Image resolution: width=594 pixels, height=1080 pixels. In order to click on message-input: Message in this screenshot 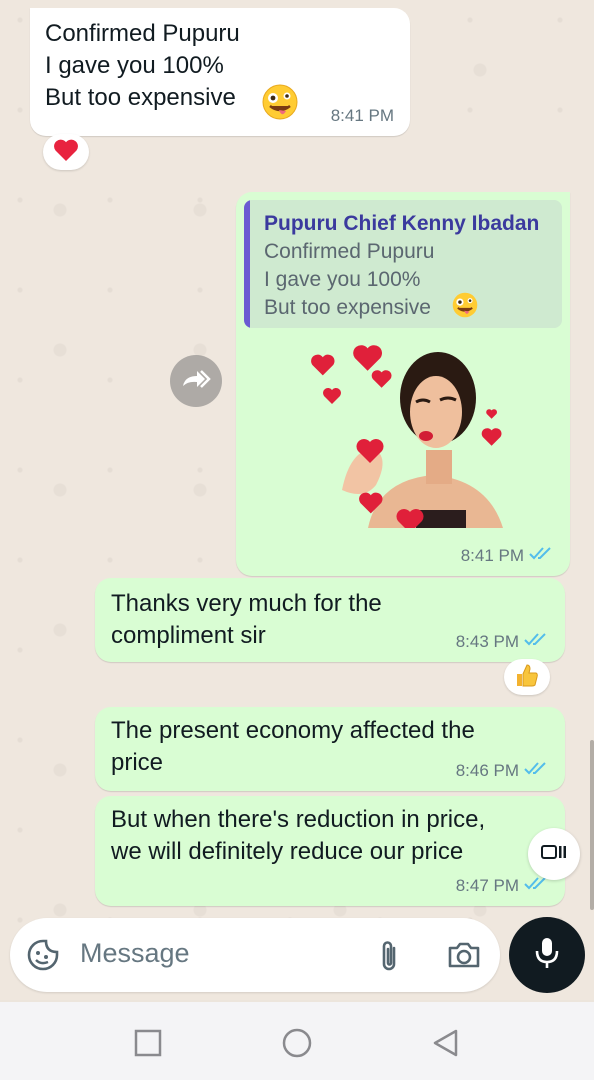, I will do `click(135, 953)`.